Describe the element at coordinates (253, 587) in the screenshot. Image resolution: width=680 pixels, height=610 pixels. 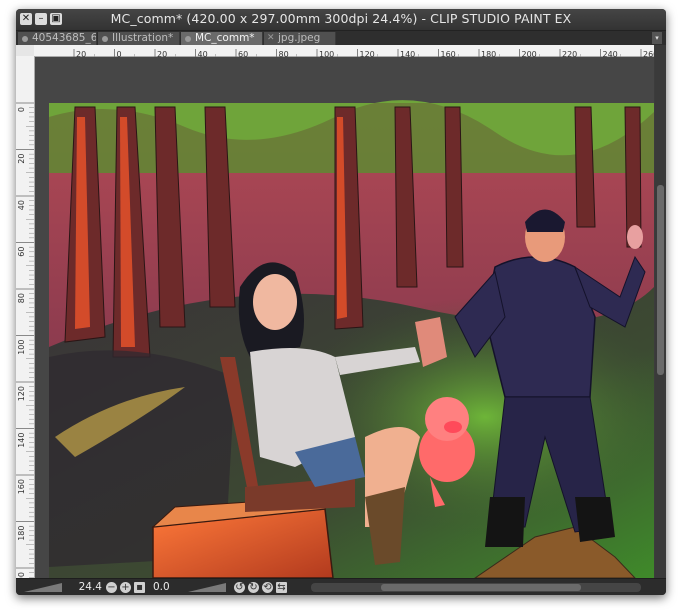
I see `rotate-right-icon: ↻` at that location.